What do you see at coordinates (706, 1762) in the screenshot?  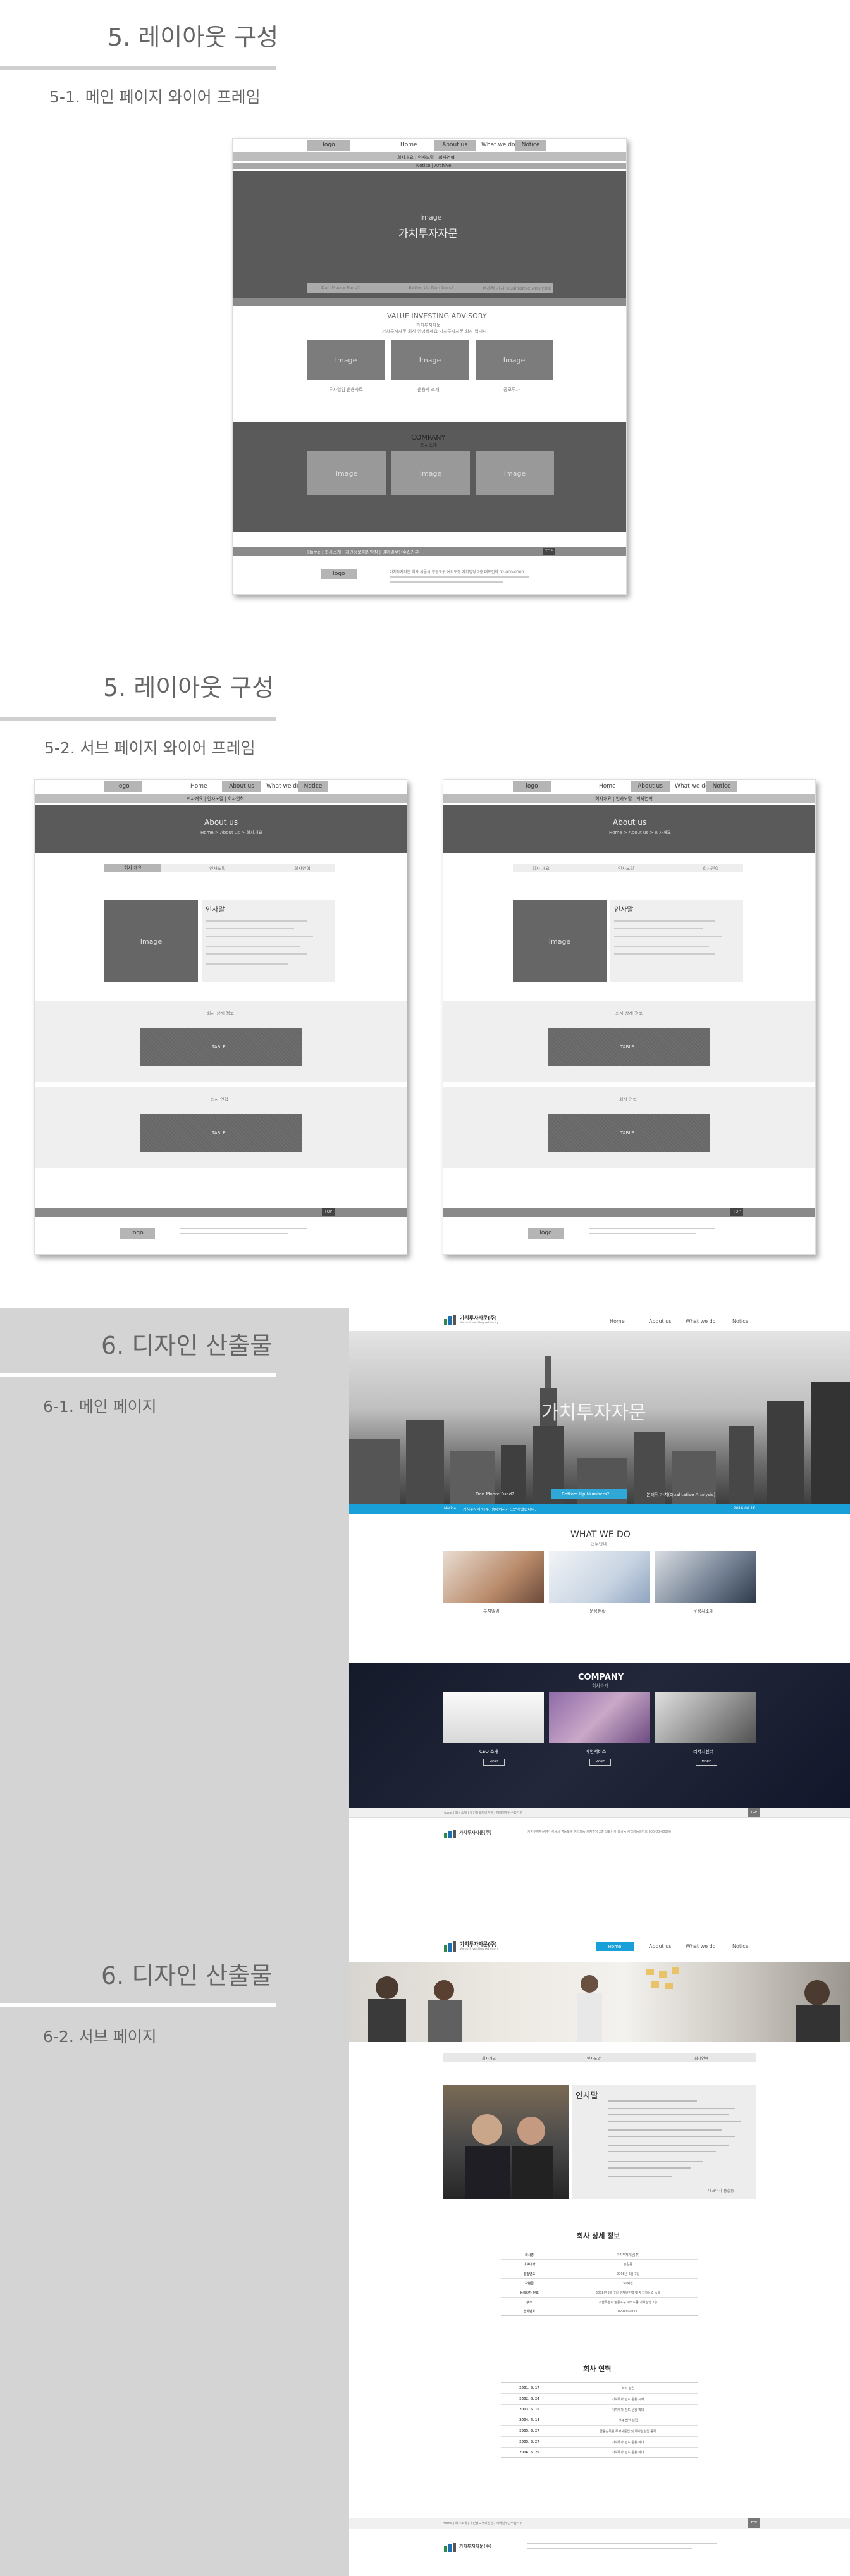 I see `company-card-3-more-button: MORE` at bounding box center [706, 1762].